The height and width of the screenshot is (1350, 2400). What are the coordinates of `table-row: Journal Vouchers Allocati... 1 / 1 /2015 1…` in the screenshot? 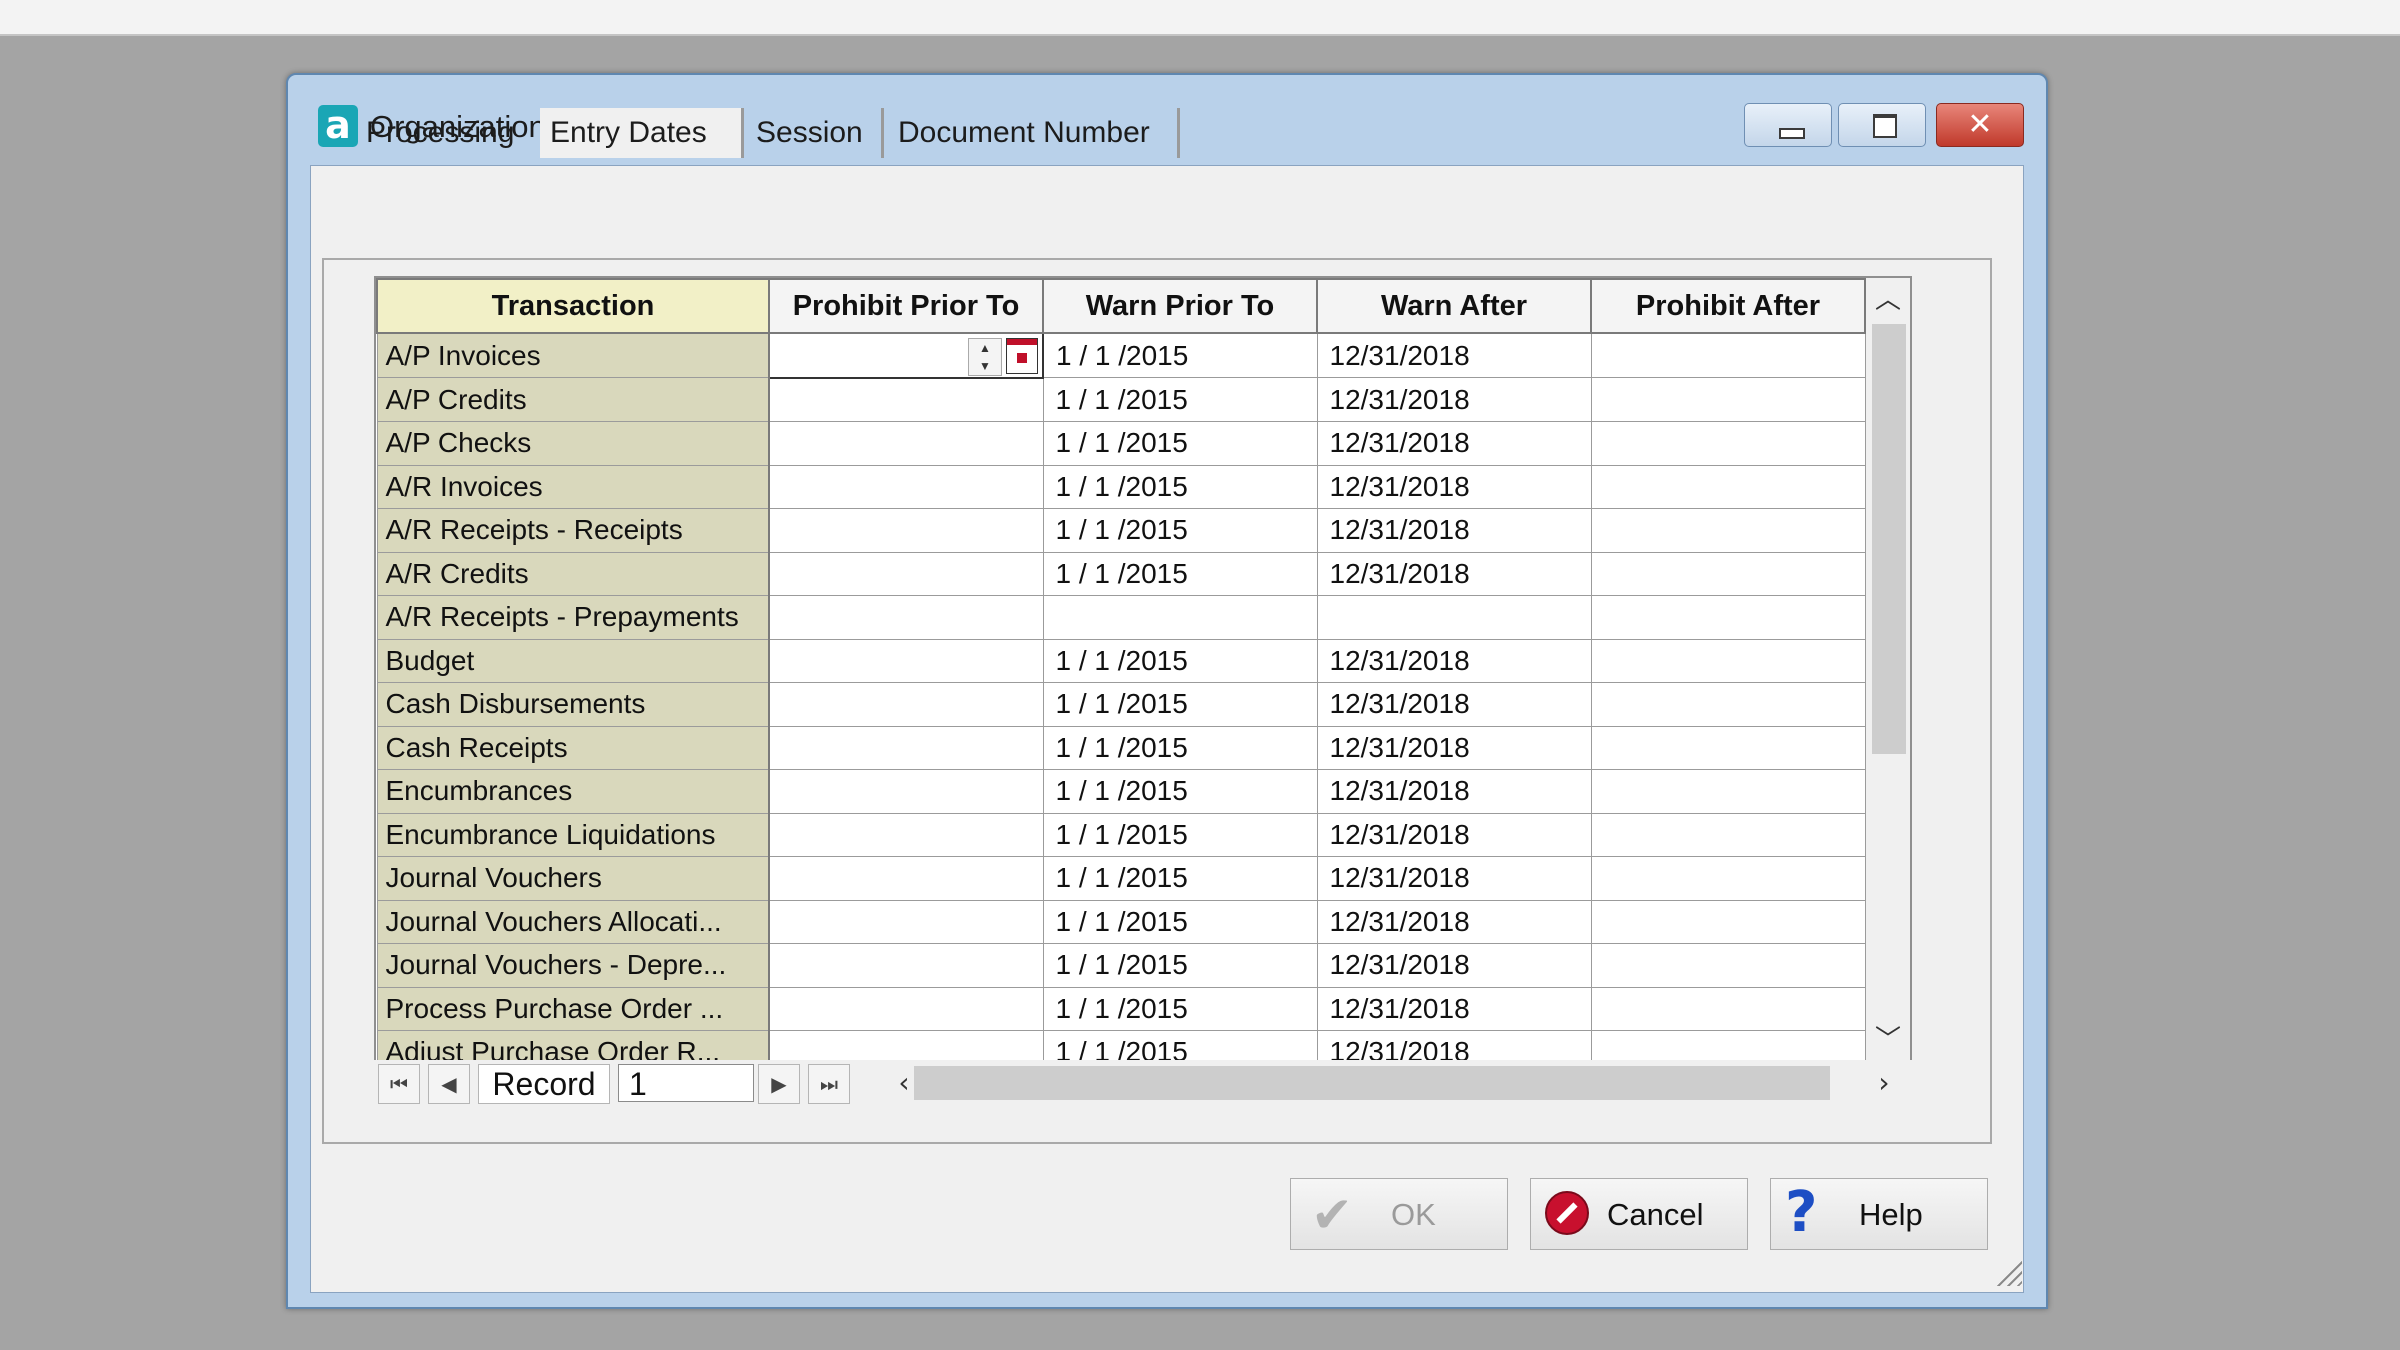 It's located at (1121, 921).